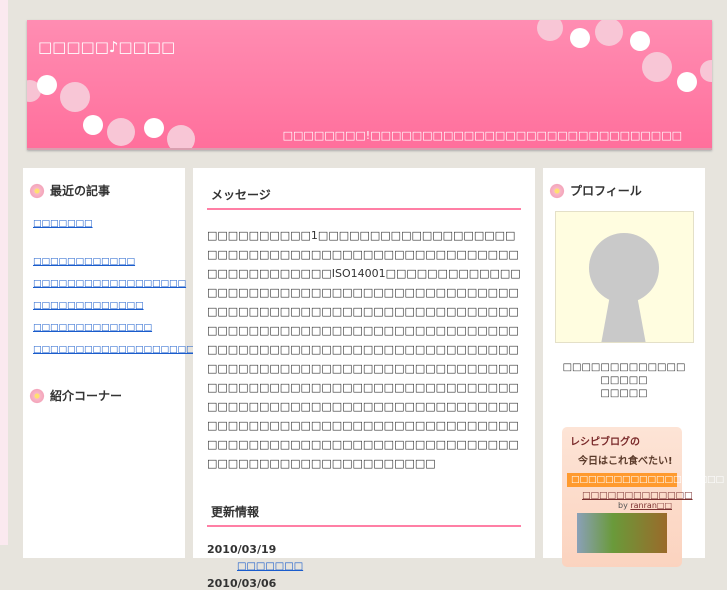 The width and height of the screenshot is (727, 590). What do you see at coordinates (623, 505) in the screenshot?
I see `by-label: by` at bounding box center [623, 505].